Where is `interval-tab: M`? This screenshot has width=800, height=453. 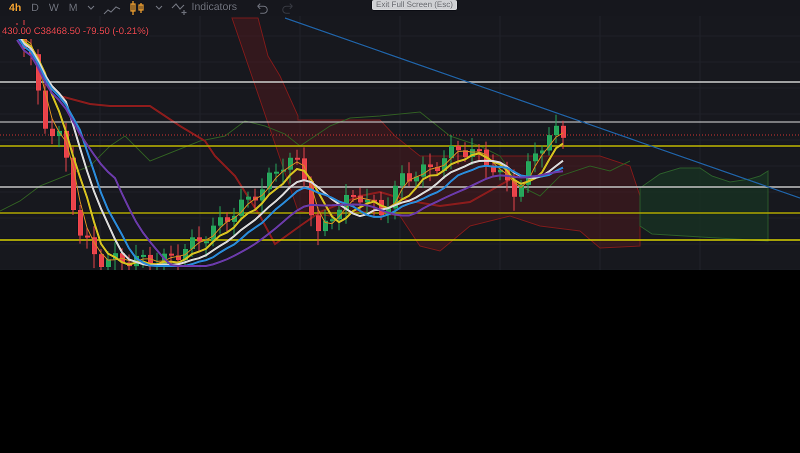 interval-tab: M is located at coordinates (73, 8).